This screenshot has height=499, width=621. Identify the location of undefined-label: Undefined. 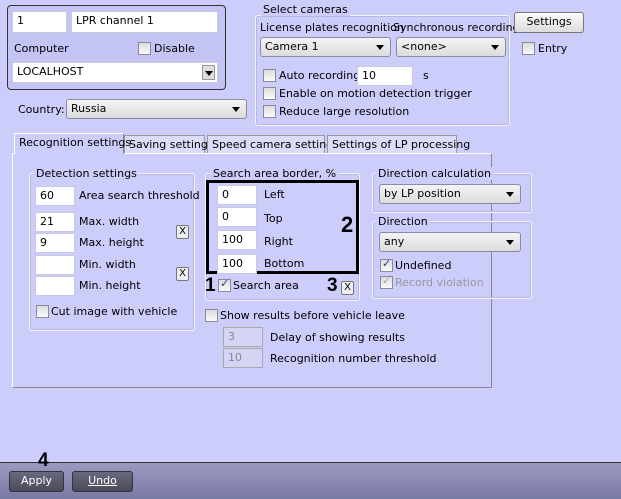
(423, 265).